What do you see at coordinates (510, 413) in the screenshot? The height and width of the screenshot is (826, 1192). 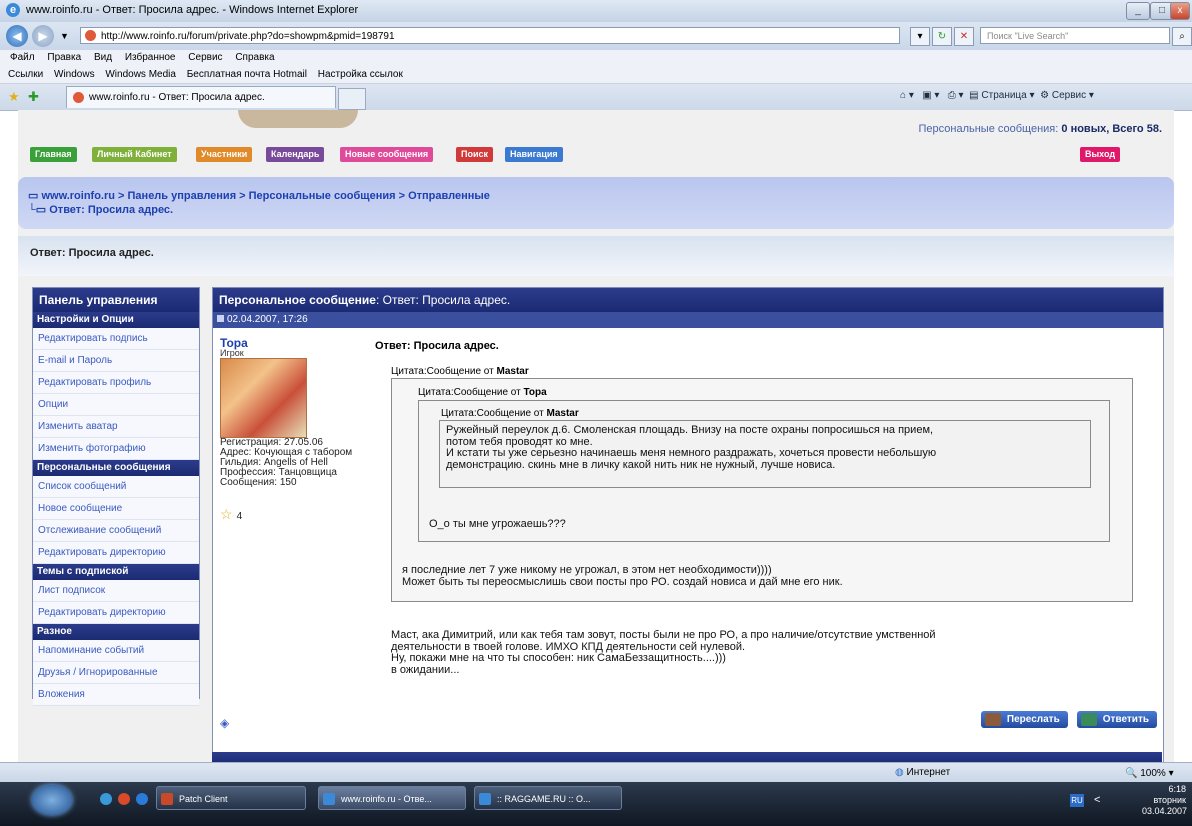 I see `quote3-label: Цитата:Сообщение от Mastar` at bounding box center [510, 413].